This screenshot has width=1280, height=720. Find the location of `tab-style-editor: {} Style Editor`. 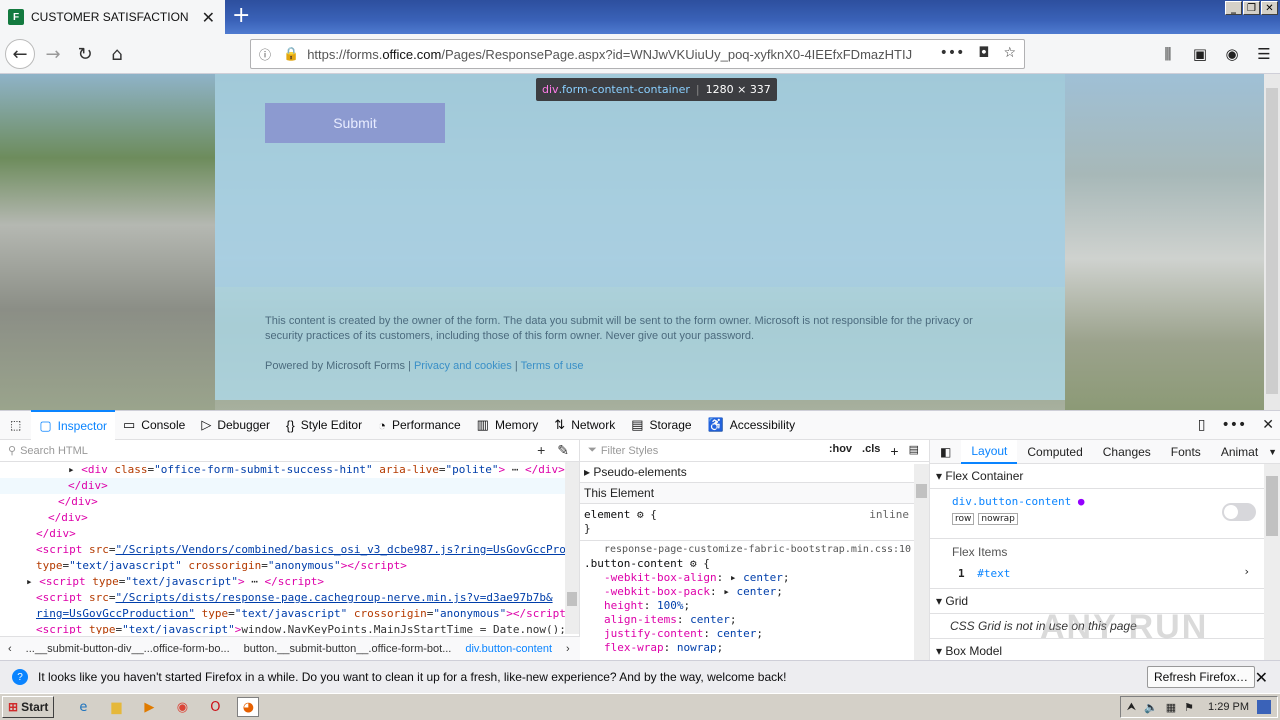

tab-style-editor: {} Style Editor is located at coordinates (324, 425).